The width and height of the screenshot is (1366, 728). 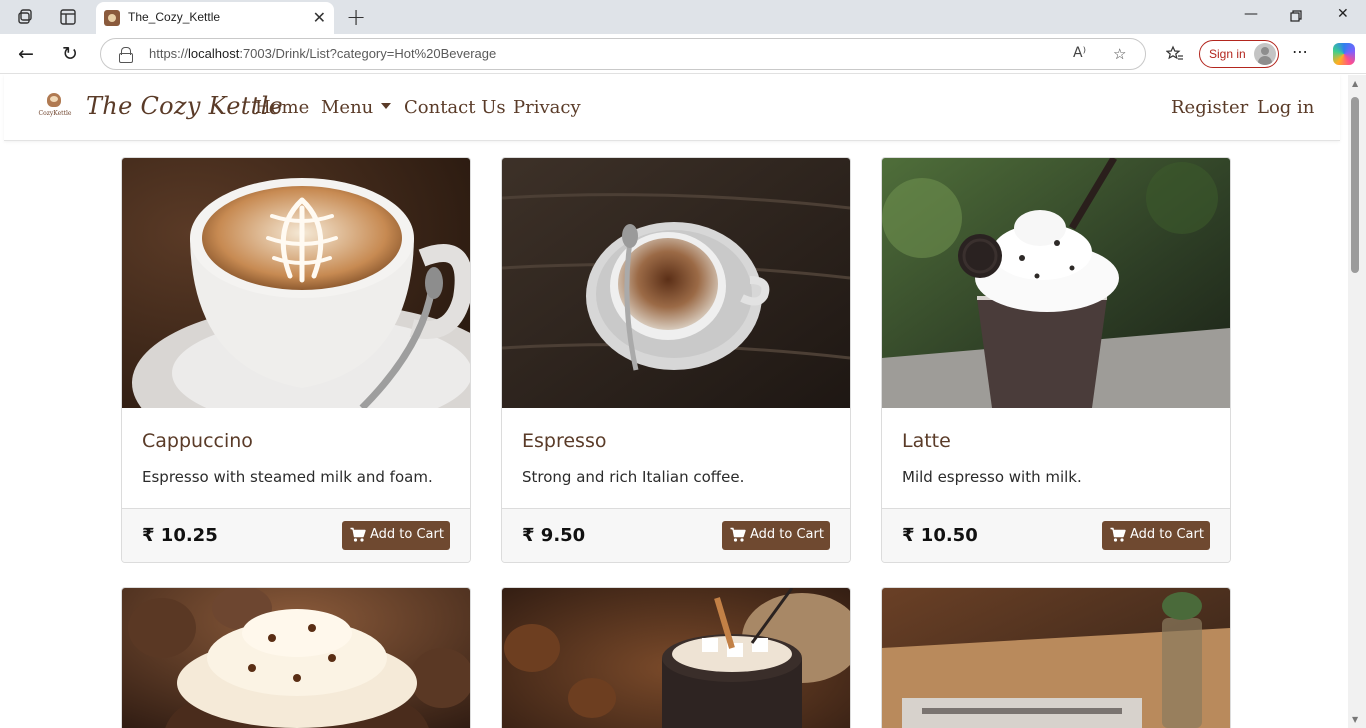 I want to click on hot-cocoa-marshmallow-image, so click(x=676, y=658).